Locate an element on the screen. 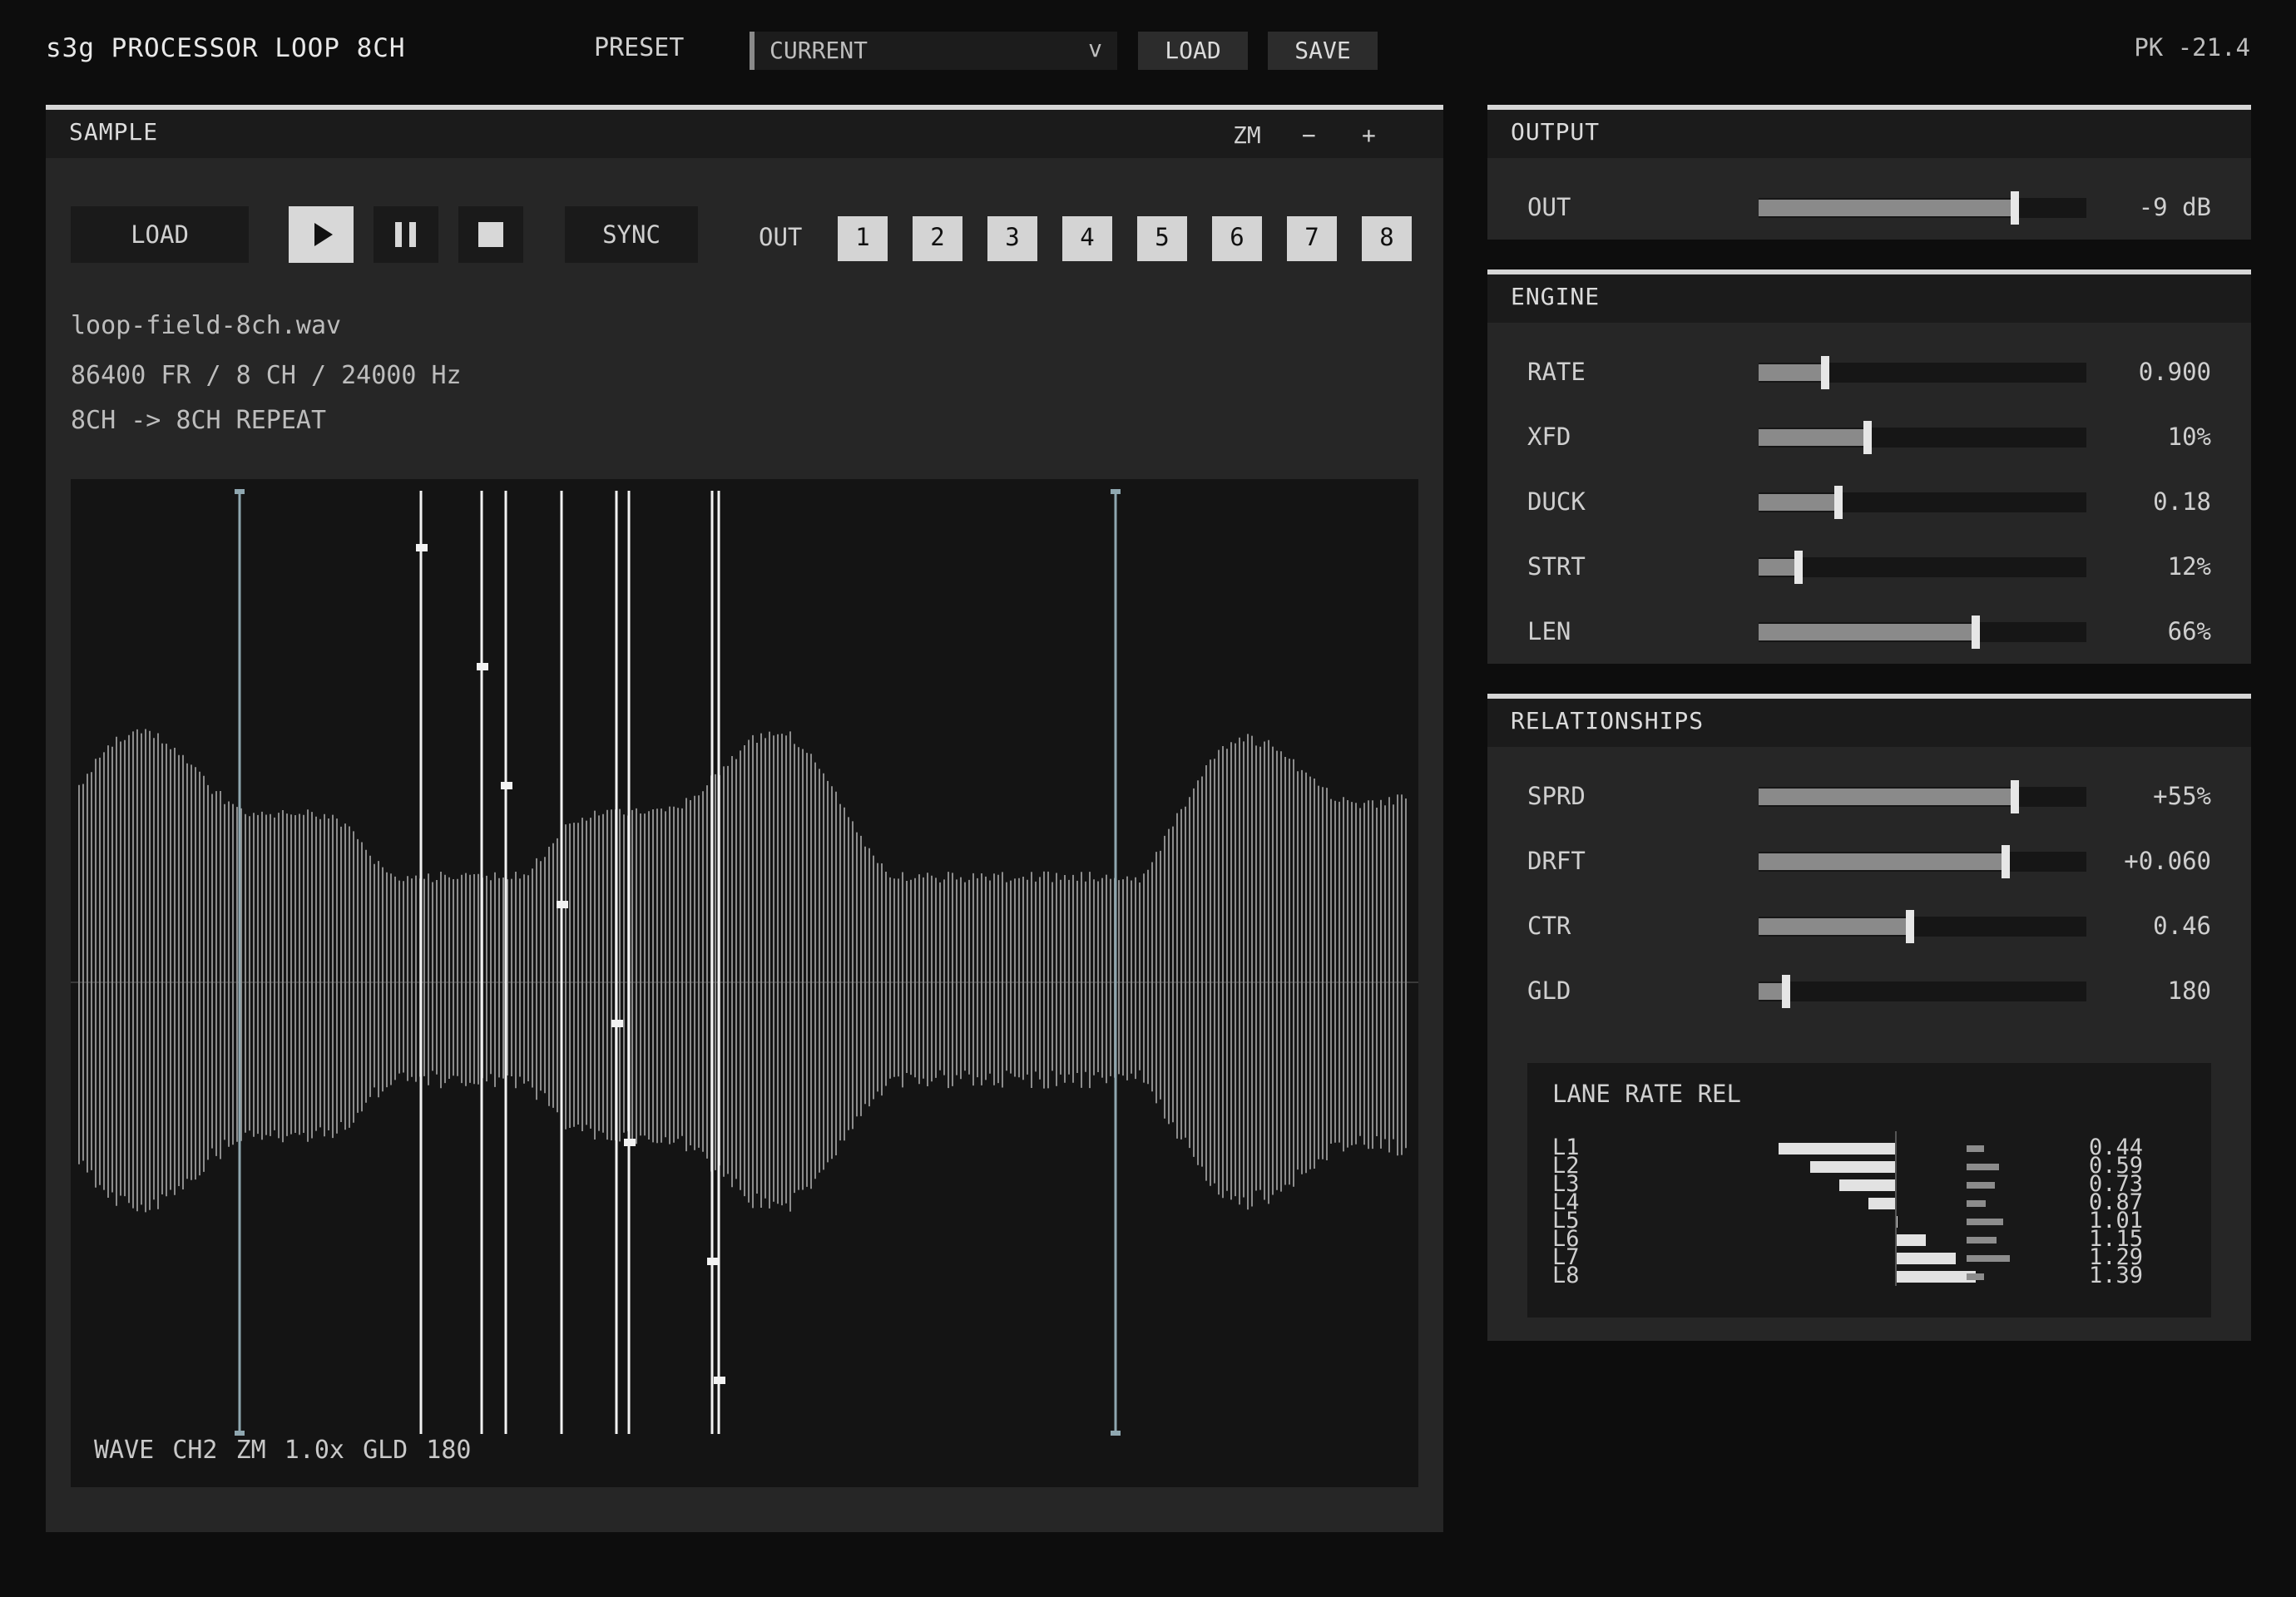 The image size is (2296, 1597). engine-panel-title: ENGINE is located at coordinates (1556, 296).